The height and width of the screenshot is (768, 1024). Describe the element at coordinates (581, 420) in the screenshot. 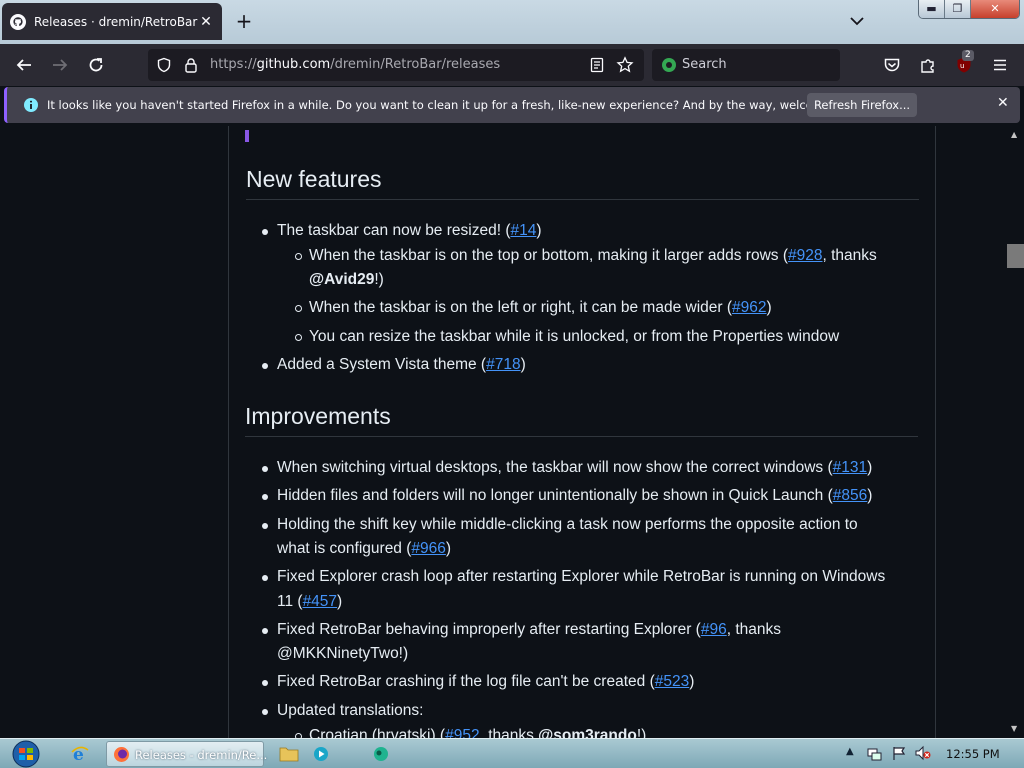

I see `improvements-heading: Improvements` at that location.